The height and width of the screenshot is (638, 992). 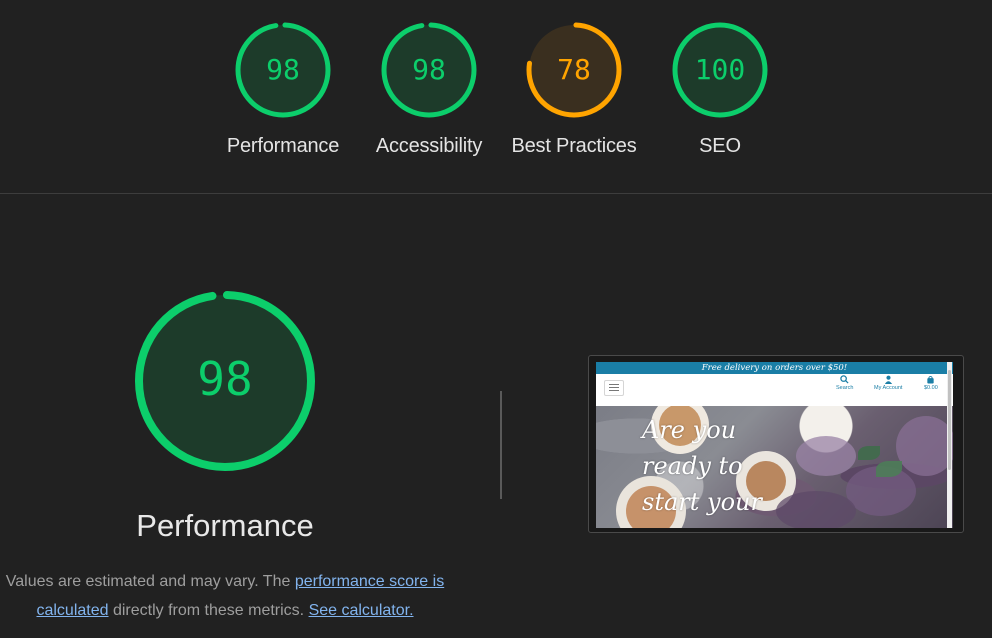 What do you see at coordinates (692, 466) in the screenshot?
I see `hero-line: ready to` at bounding box center [692, 466].